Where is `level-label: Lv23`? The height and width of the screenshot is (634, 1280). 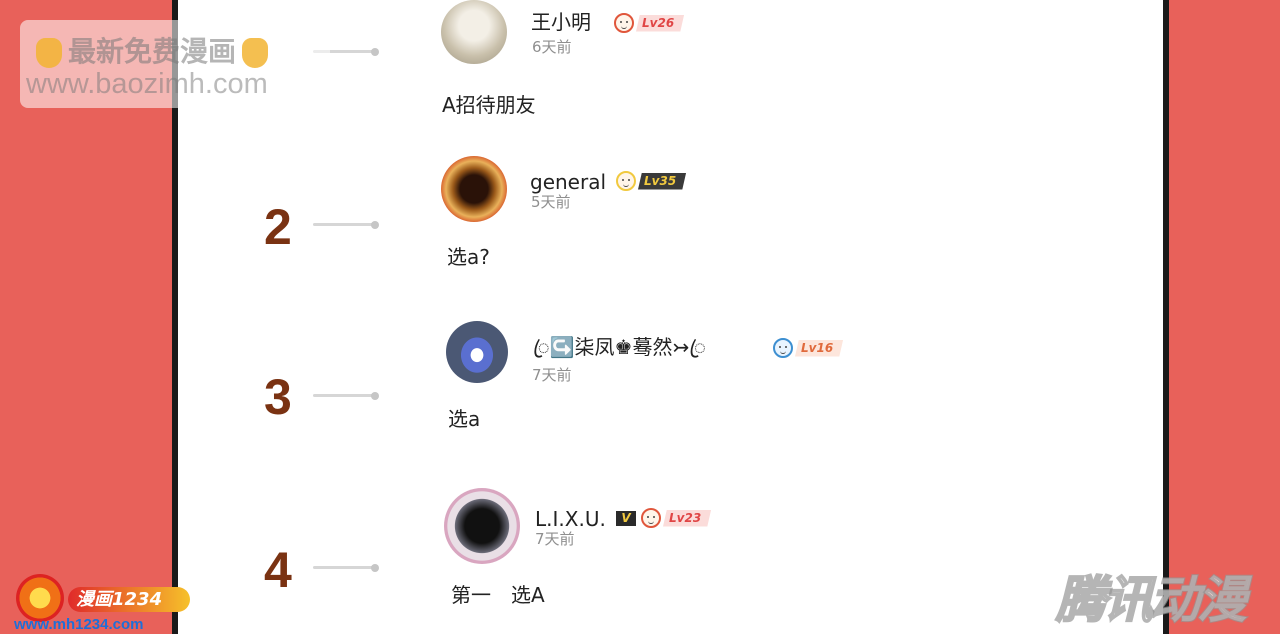 level-label: Lv23 is located at coordinates (687, 518).